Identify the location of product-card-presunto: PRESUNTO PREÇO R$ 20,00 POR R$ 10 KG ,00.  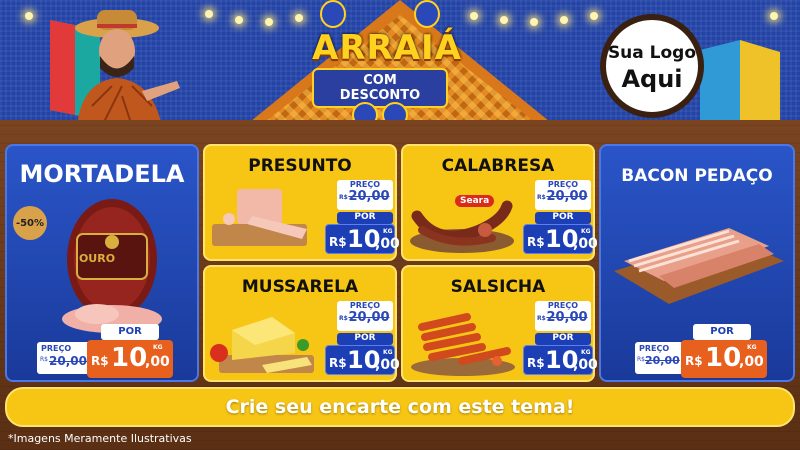
(301, 202).